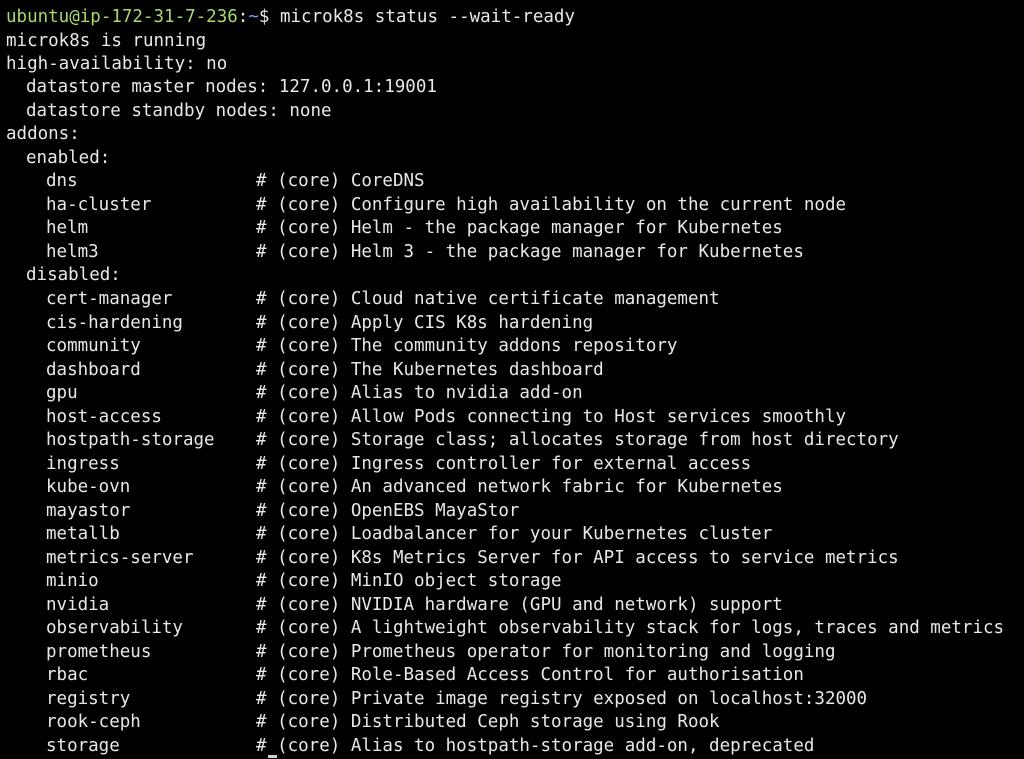 The image size is (1024, 759). Describe the element at coordinates (72, 581) in the screenshot. I see `addon-name: minio` at that location.